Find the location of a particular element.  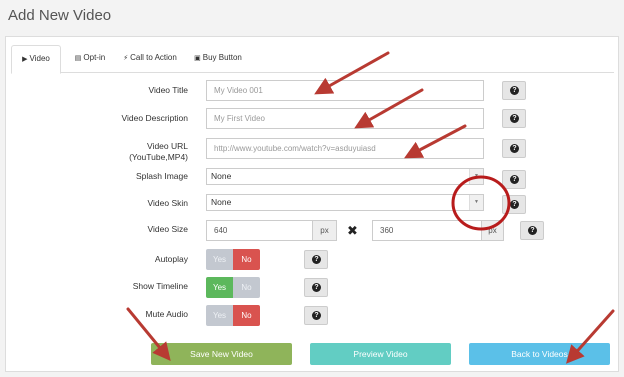

autoplay-no-option: No is located at coordinates (246, 259).